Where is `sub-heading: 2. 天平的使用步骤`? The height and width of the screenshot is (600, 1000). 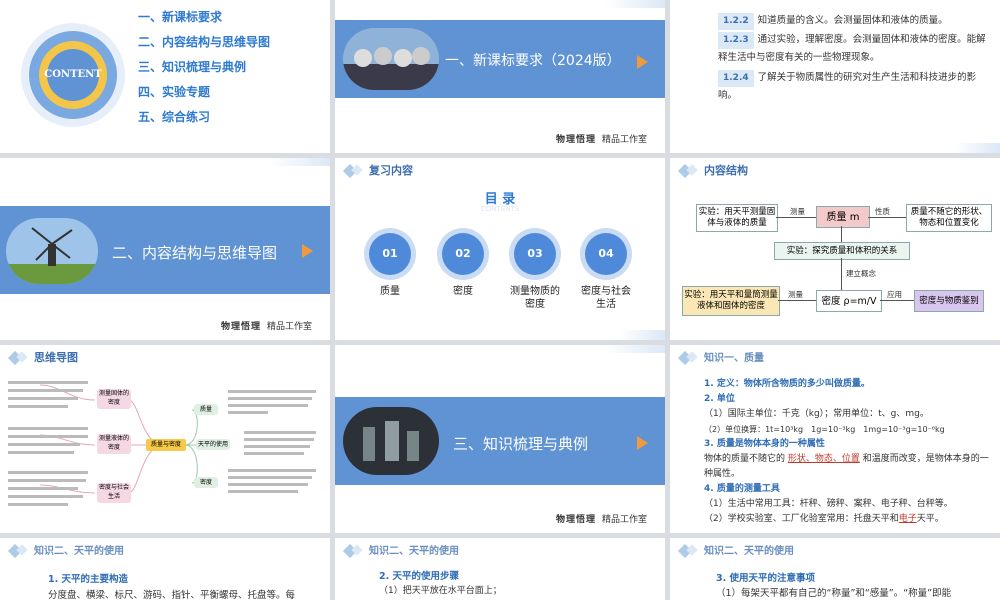 sub-heading: 2. 天平的使用步骤 is located at coordinates (419, 576).